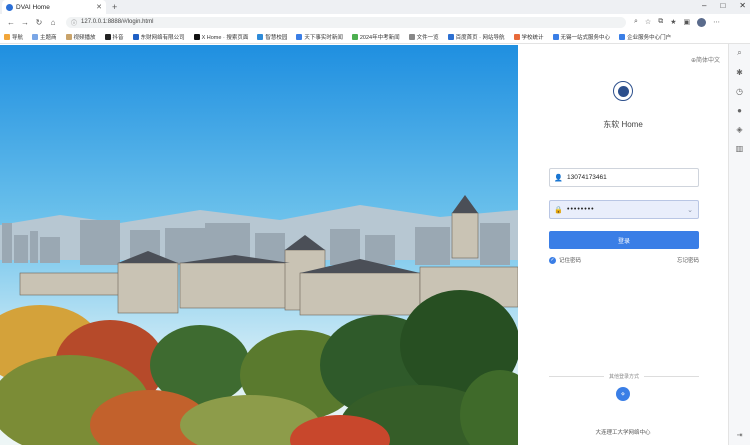 The height and width of the screenshot is (445, 750). What do you see at coordinates (648, 22) in the screenshot?
I see `favorite-star-icon: ☆` at bounding box center [648, 22].